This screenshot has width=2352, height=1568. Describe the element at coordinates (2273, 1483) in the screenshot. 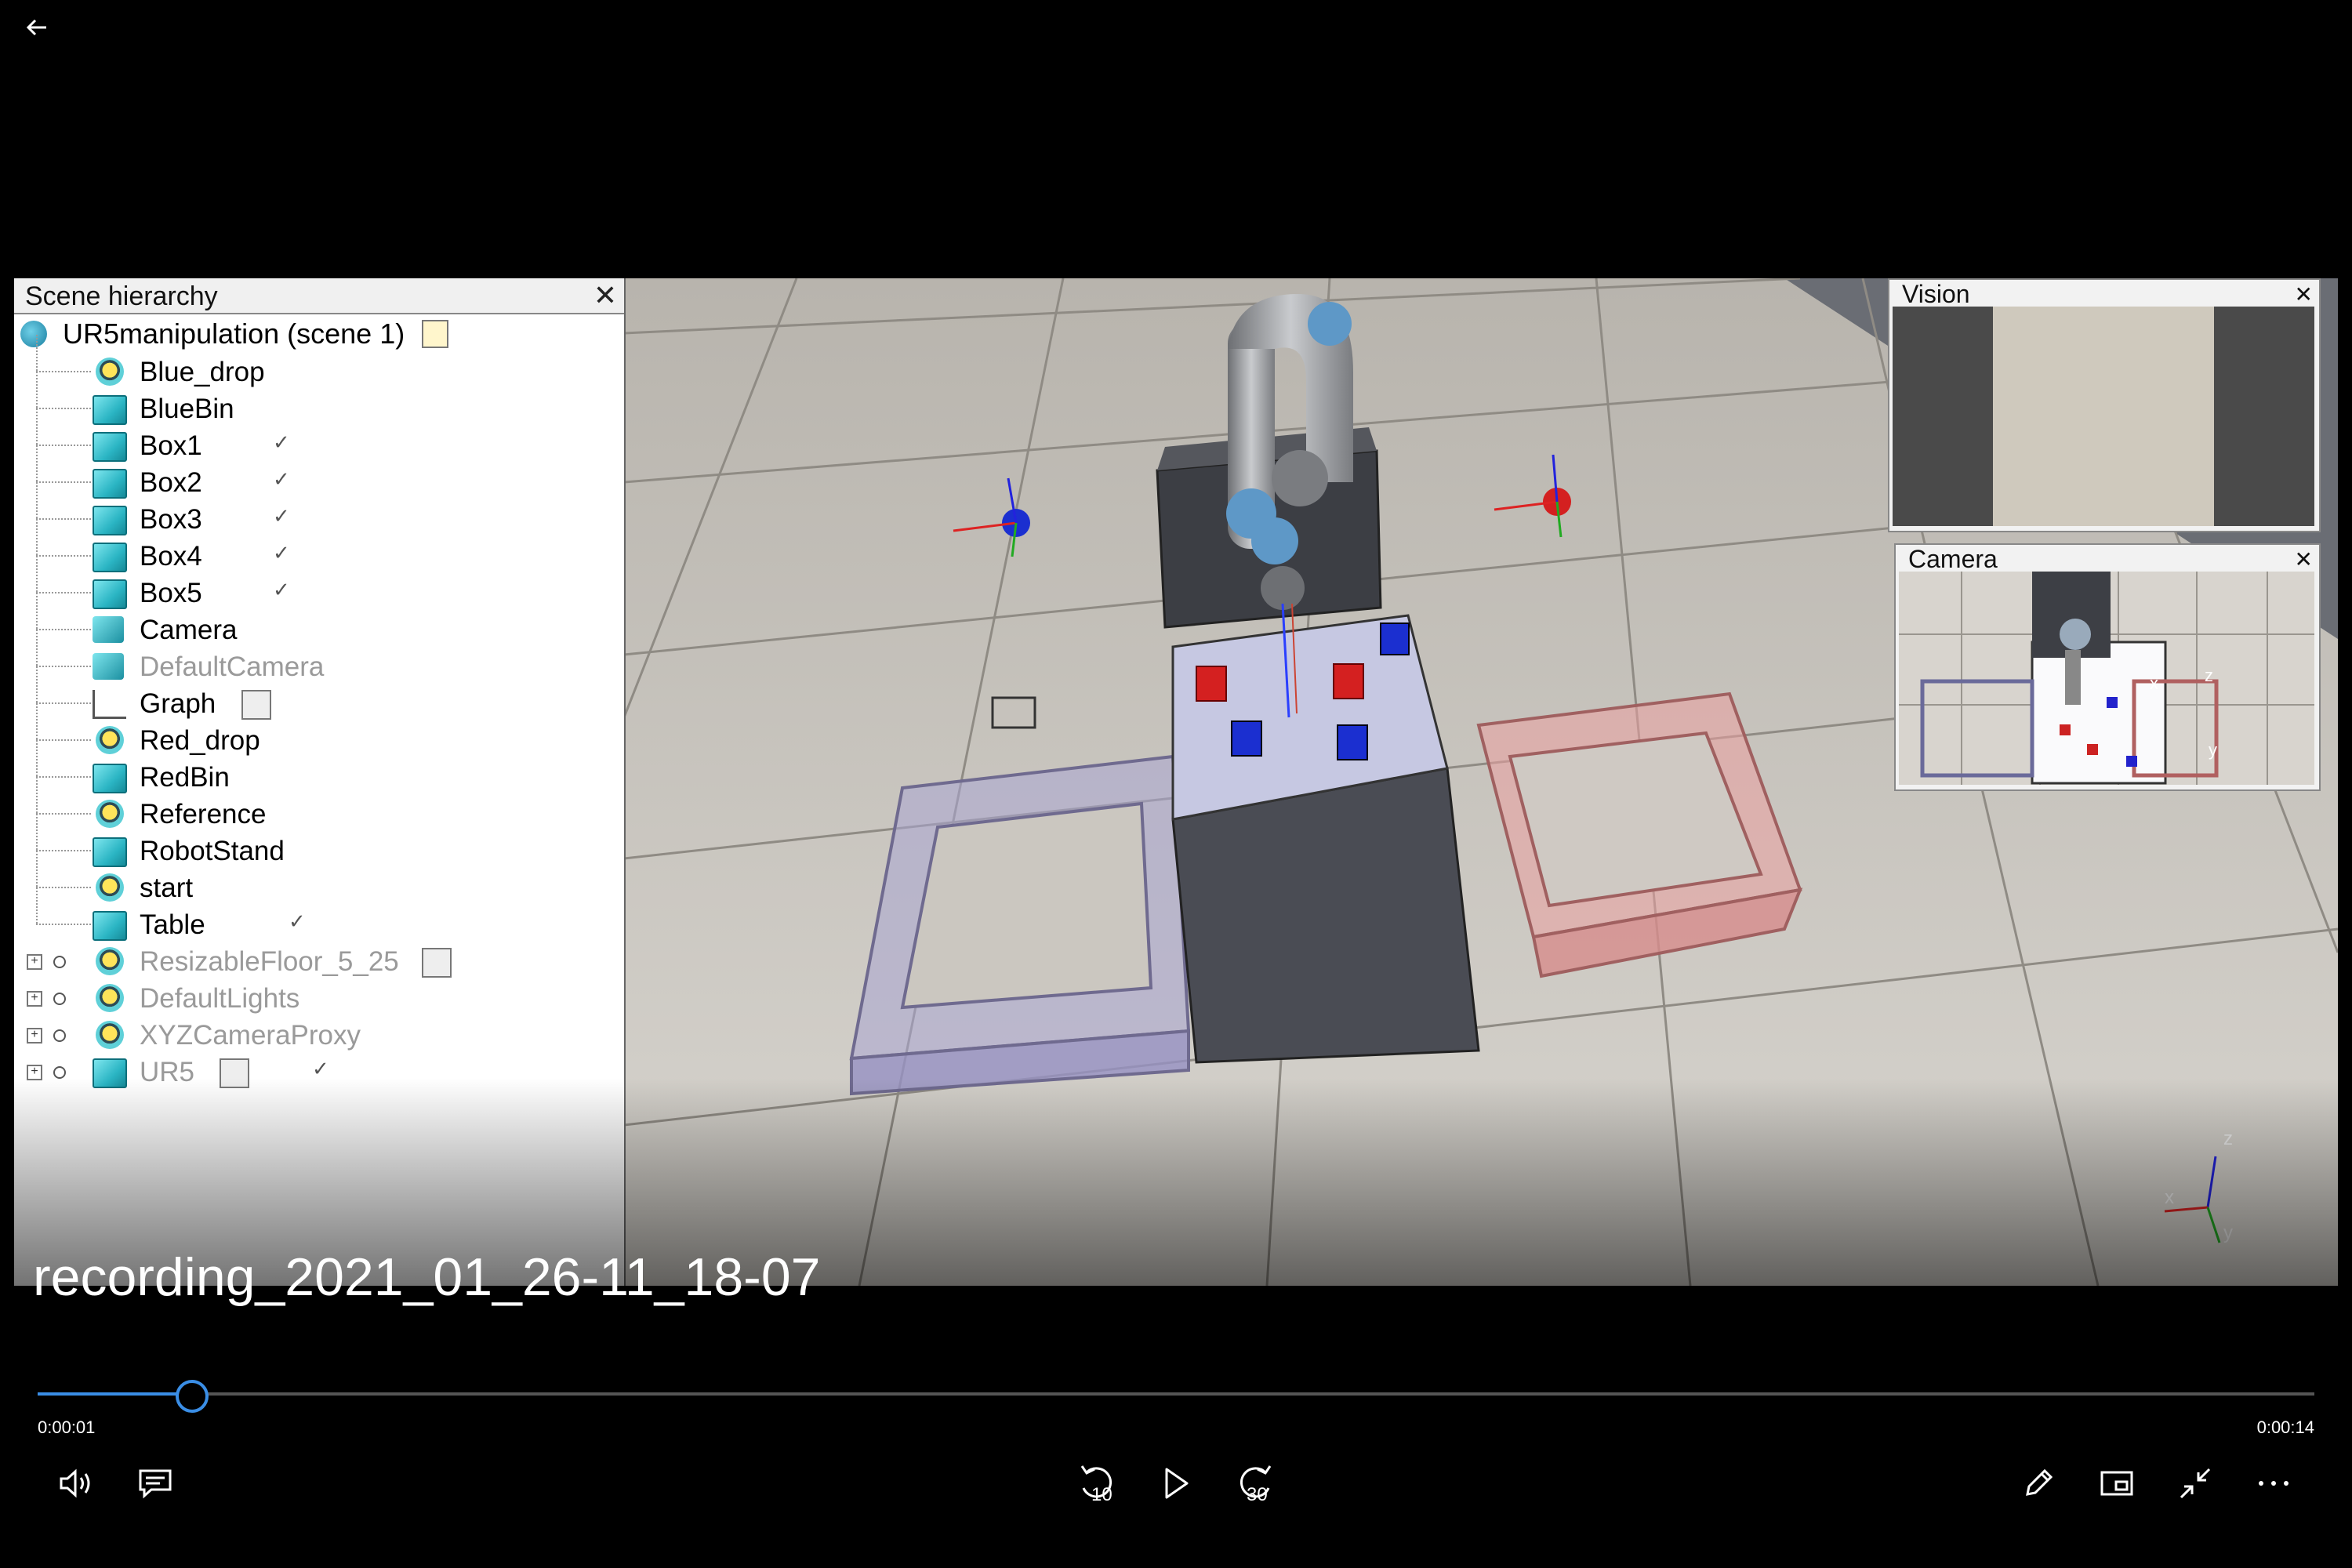

I see `more-button` at that location.